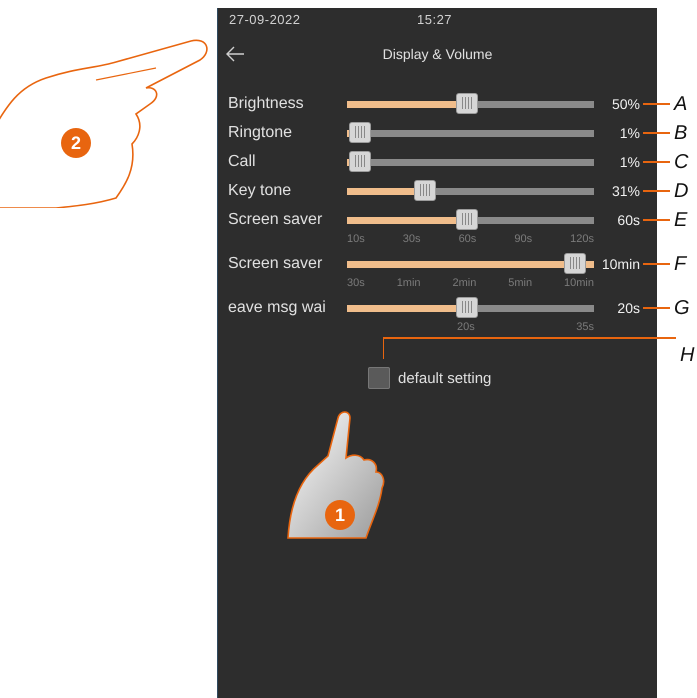 This screenshot has width=697, height=698. Describe the element at coordinates (579, 283) in the screenshot. I see `tick-label: 10min` at that location.